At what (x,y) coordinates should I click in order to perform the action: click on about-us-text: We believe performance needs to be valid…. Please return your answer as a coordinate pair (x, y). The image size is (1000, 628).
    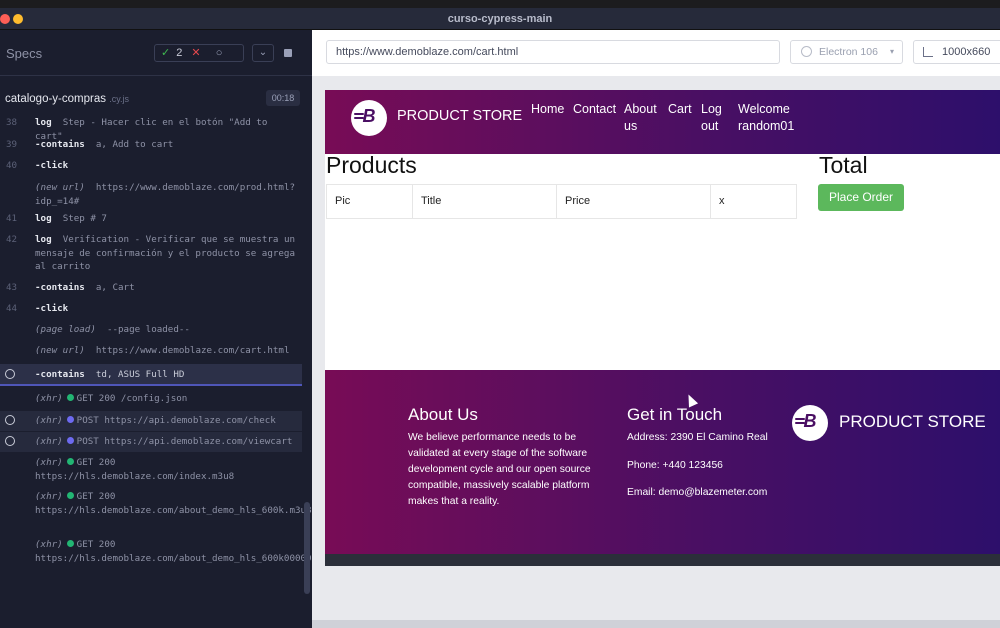
    Looking at the image, I should click on (499, 469).